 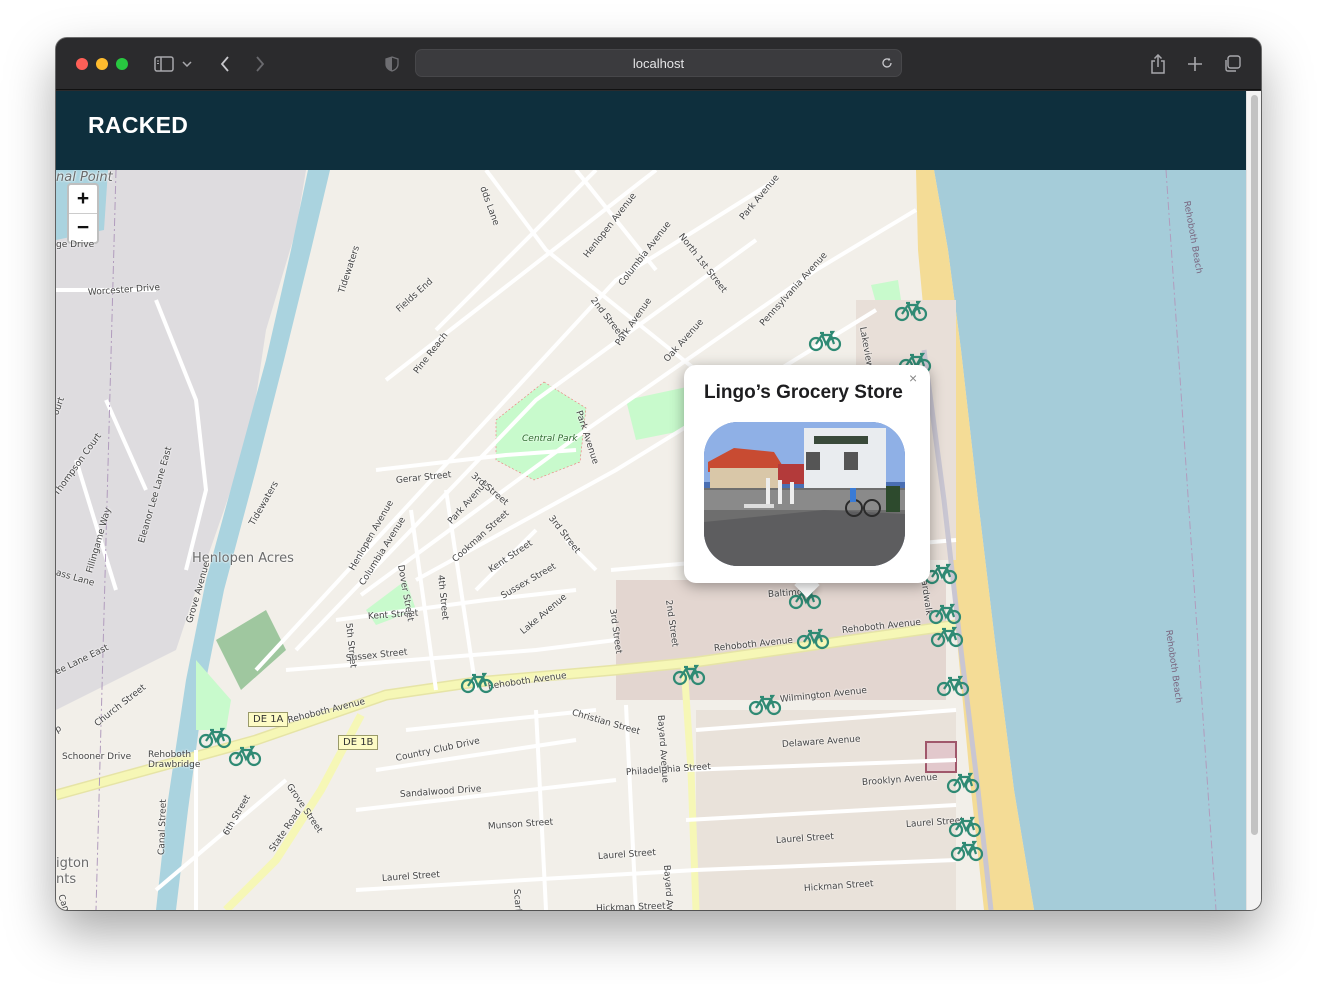 I want to click on forward-icon, so click(x=260, y=64).